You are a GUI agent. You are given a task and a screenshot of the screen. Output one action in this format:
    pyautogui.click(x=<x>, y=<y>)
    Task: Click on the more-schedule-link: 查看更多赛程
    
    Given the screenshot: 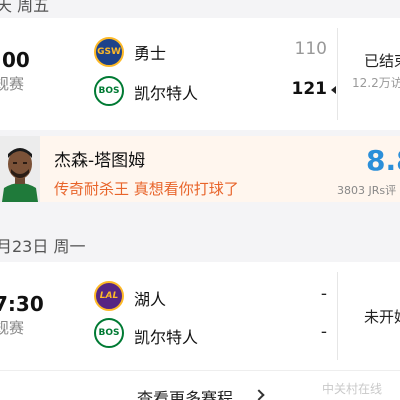 What is the action you would take?
    pyautogui.click(x=185, y=392)
    